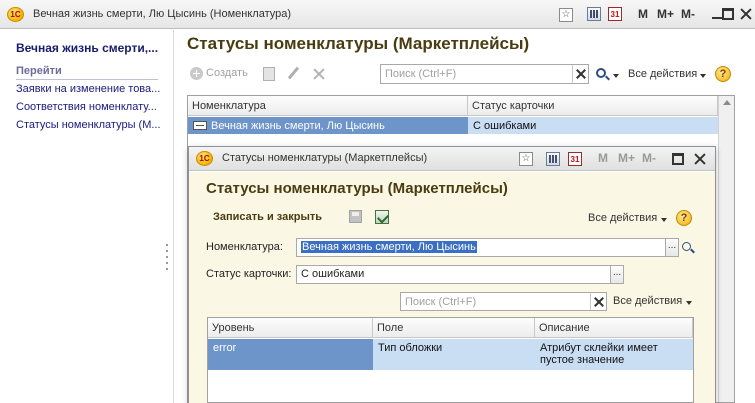  Describe the element at coordinates (328, 106) in the screenshot. I see `column-header-item: Номенклатура` at that location.